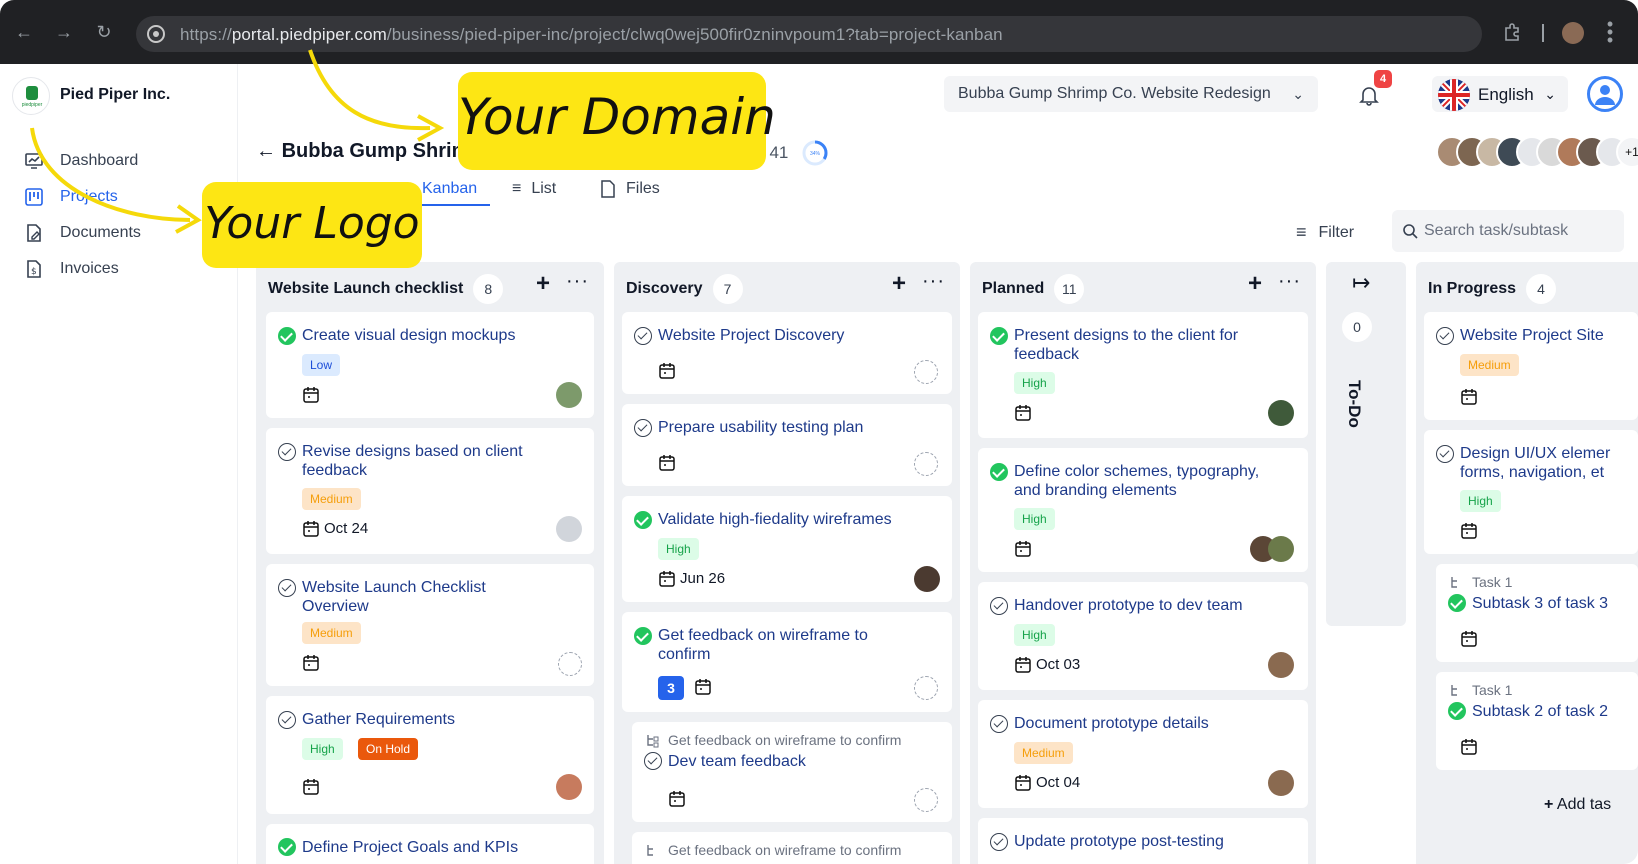  Describe the element at coordinates (430, 755) in the screenshot. I see `task-card: Gather Requirements High On Hold` at that location.